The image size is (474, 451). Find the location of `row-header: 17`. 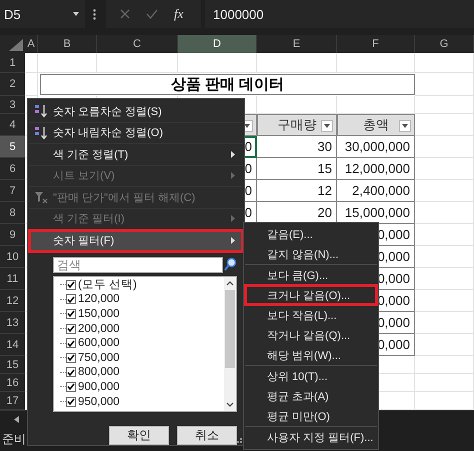

row-header: 17 is located at coordinates (12, 401).